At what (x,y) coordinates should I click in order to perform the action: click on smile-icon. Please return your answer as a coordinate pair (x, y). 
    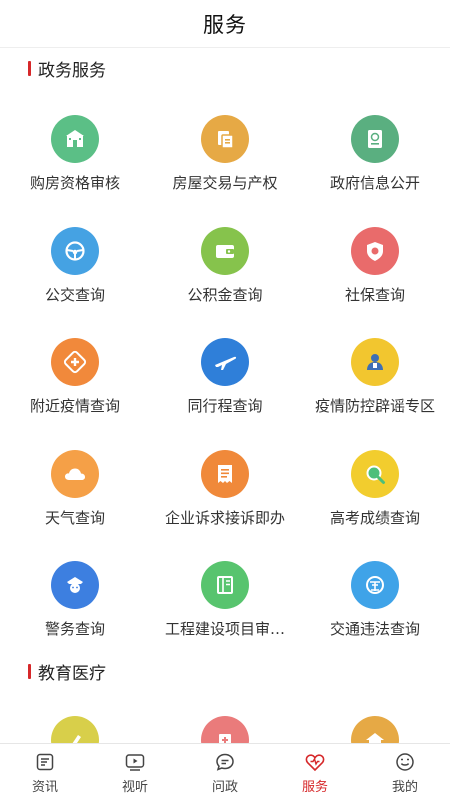
    Looking at the image, I should click on (405, 762).